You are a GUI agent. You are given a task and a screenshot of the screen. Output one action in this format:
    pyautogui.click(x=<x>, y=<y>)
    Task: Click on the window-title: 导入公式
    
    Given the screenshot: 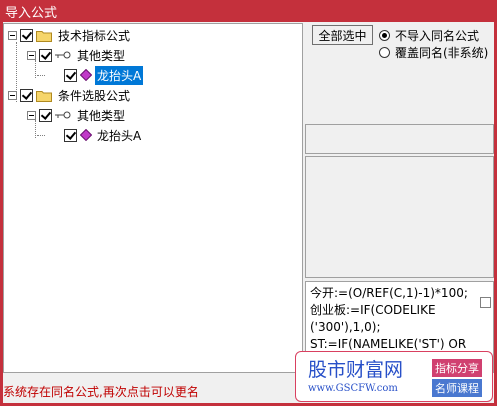 What is the action you would take?
    pyautogui.click(x=31, y=13)
    